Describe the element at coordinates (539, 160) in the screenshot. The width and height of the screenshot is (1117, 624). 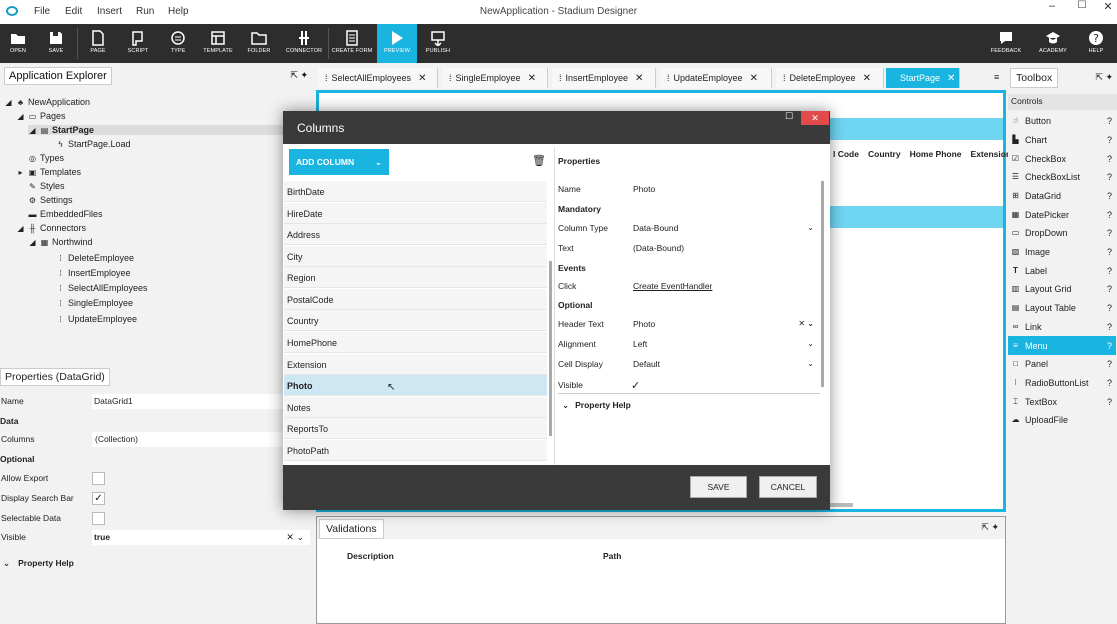
I see `delete-trash-icon: 🗑` at that location.